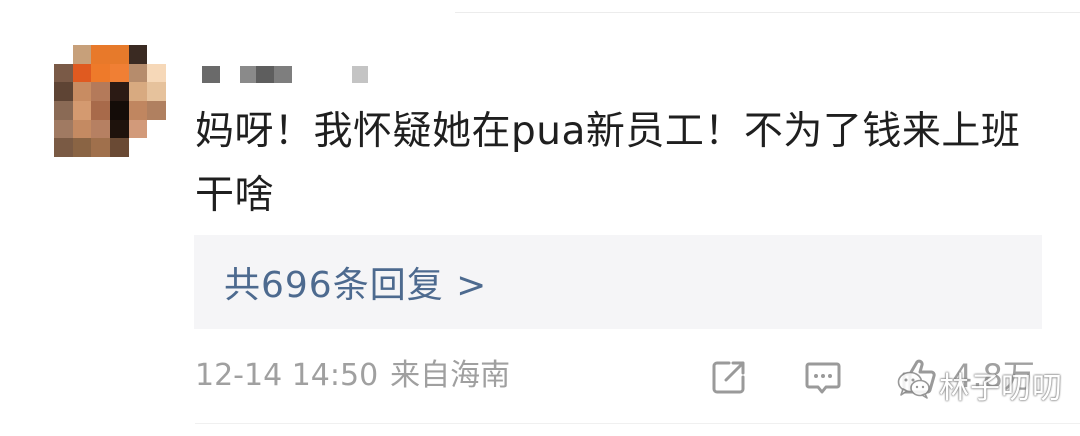  I want to click on comment-meta: 12-14 14:50 来自海南, so click(352, 376).